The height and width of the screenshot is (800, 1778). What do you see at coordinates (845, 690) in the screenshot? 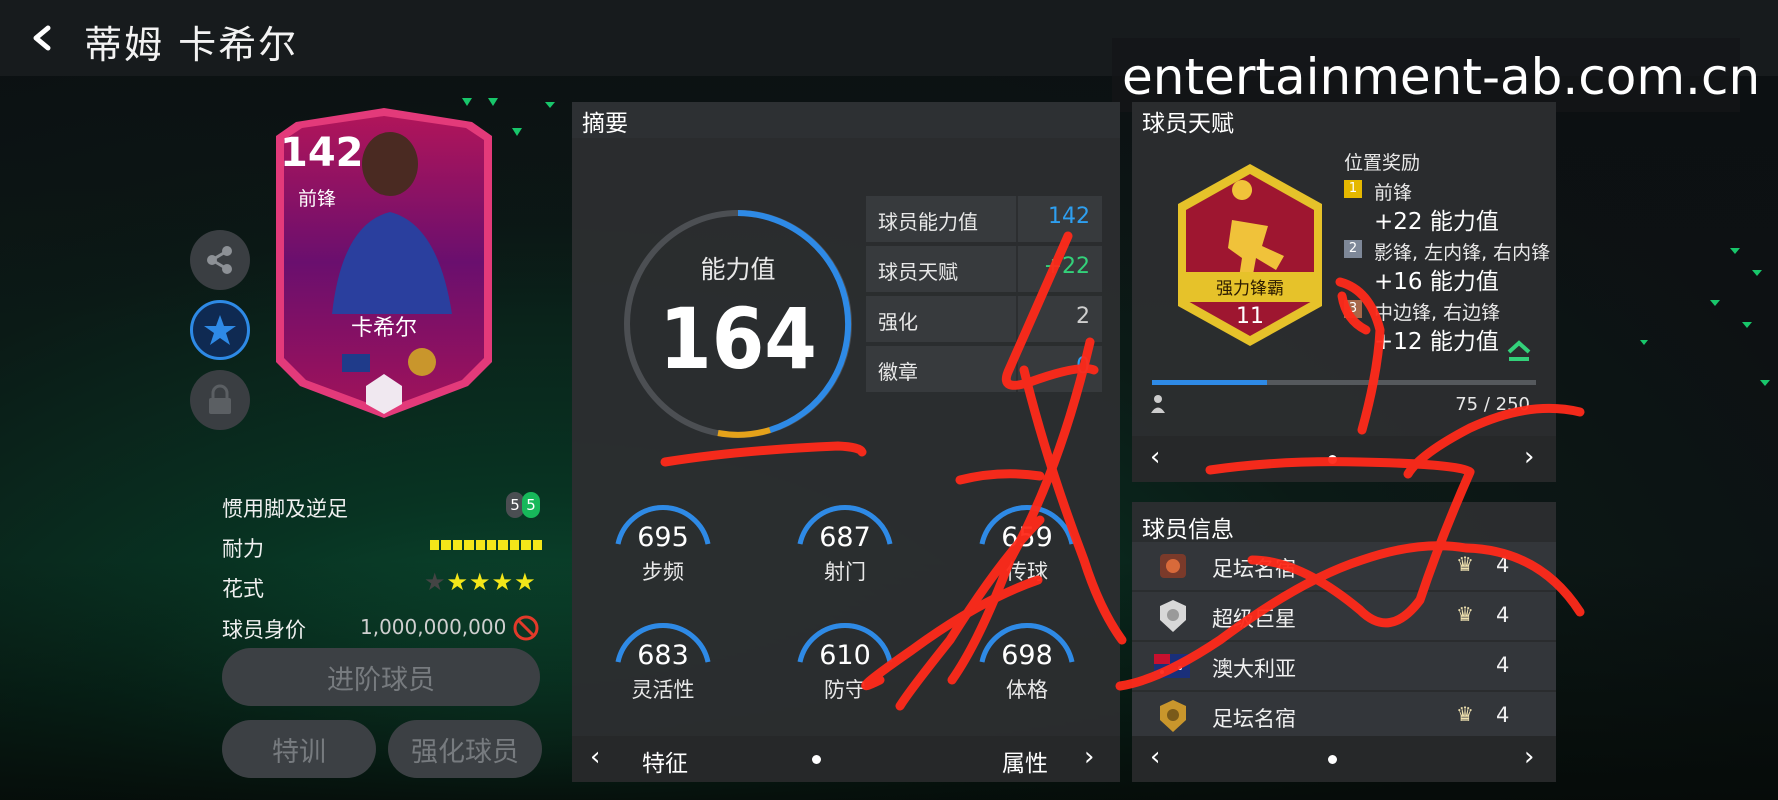
I see `stat-name: 防守` at bounding box center [845, 690].